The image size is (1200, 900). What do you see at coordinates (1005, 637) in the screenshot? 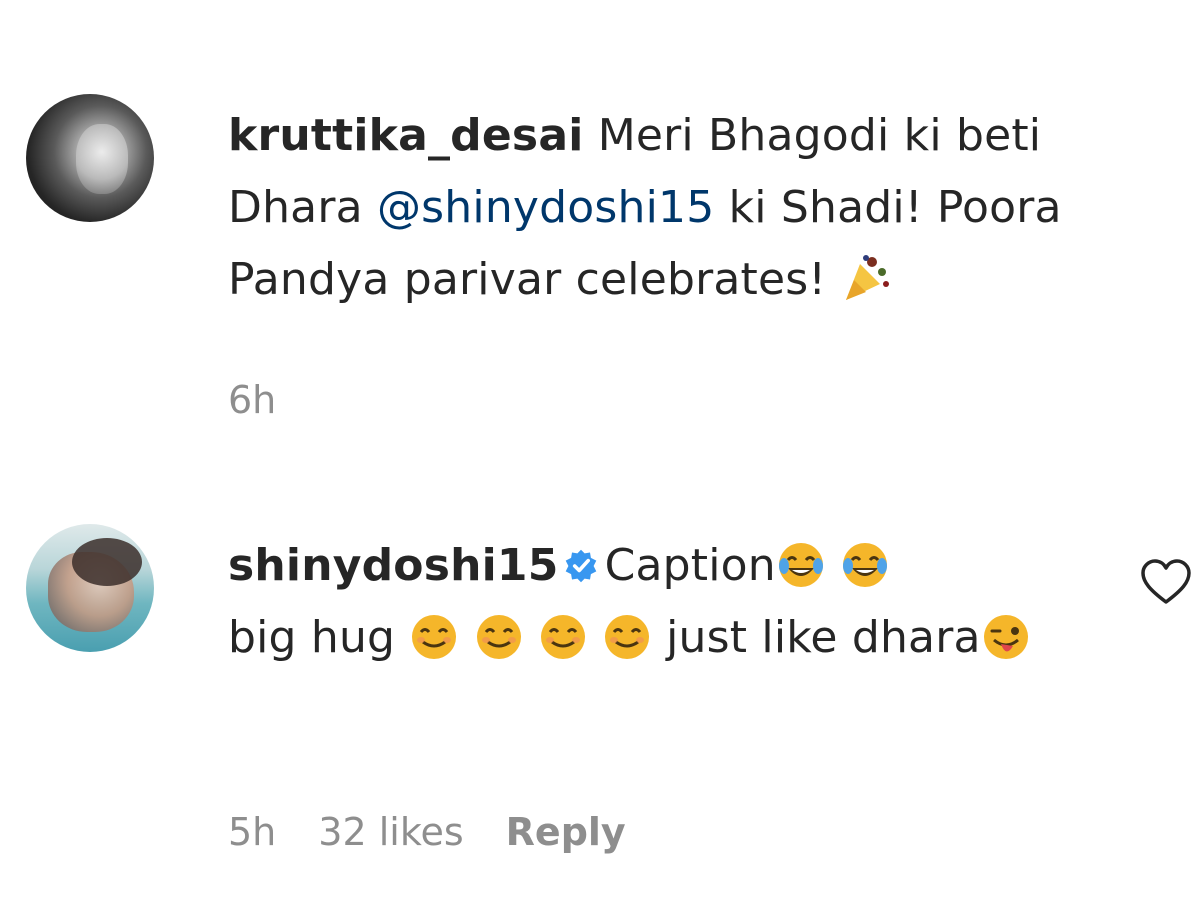
I see `winking-tongue-face-icon` at bounding box center [1005, 637].